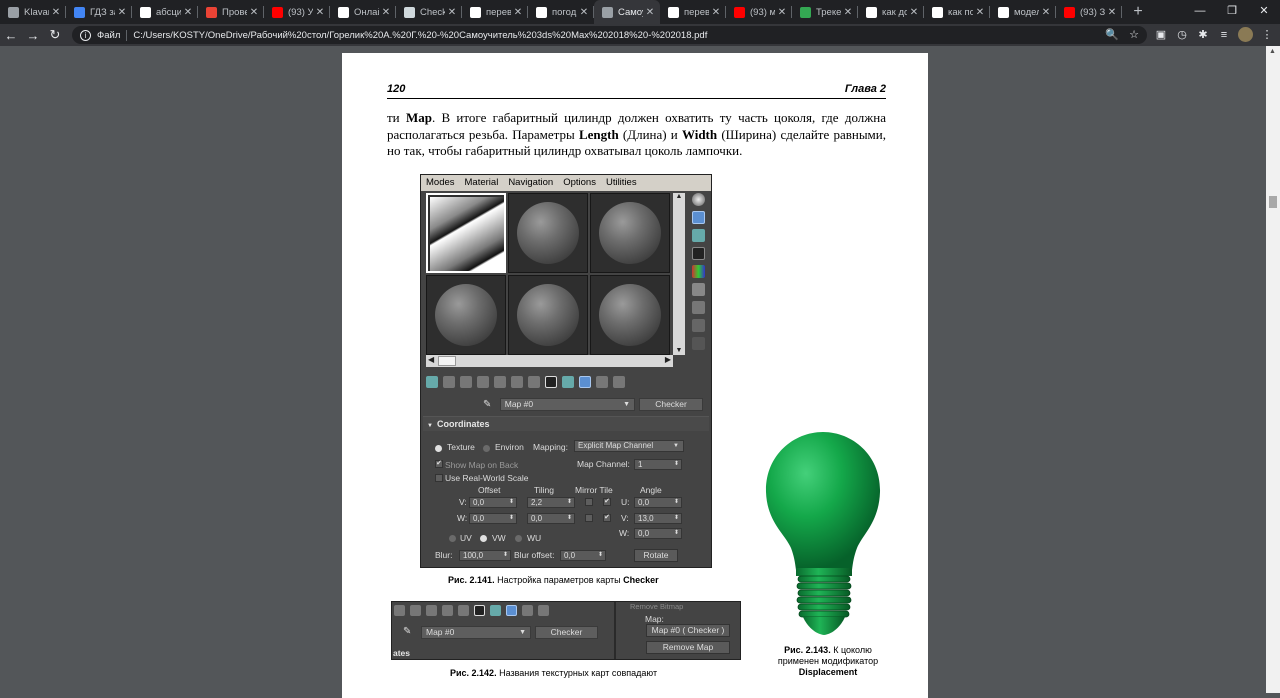 The image size is (1280, 698). I want to click on texture-radio, so click(438, 448).